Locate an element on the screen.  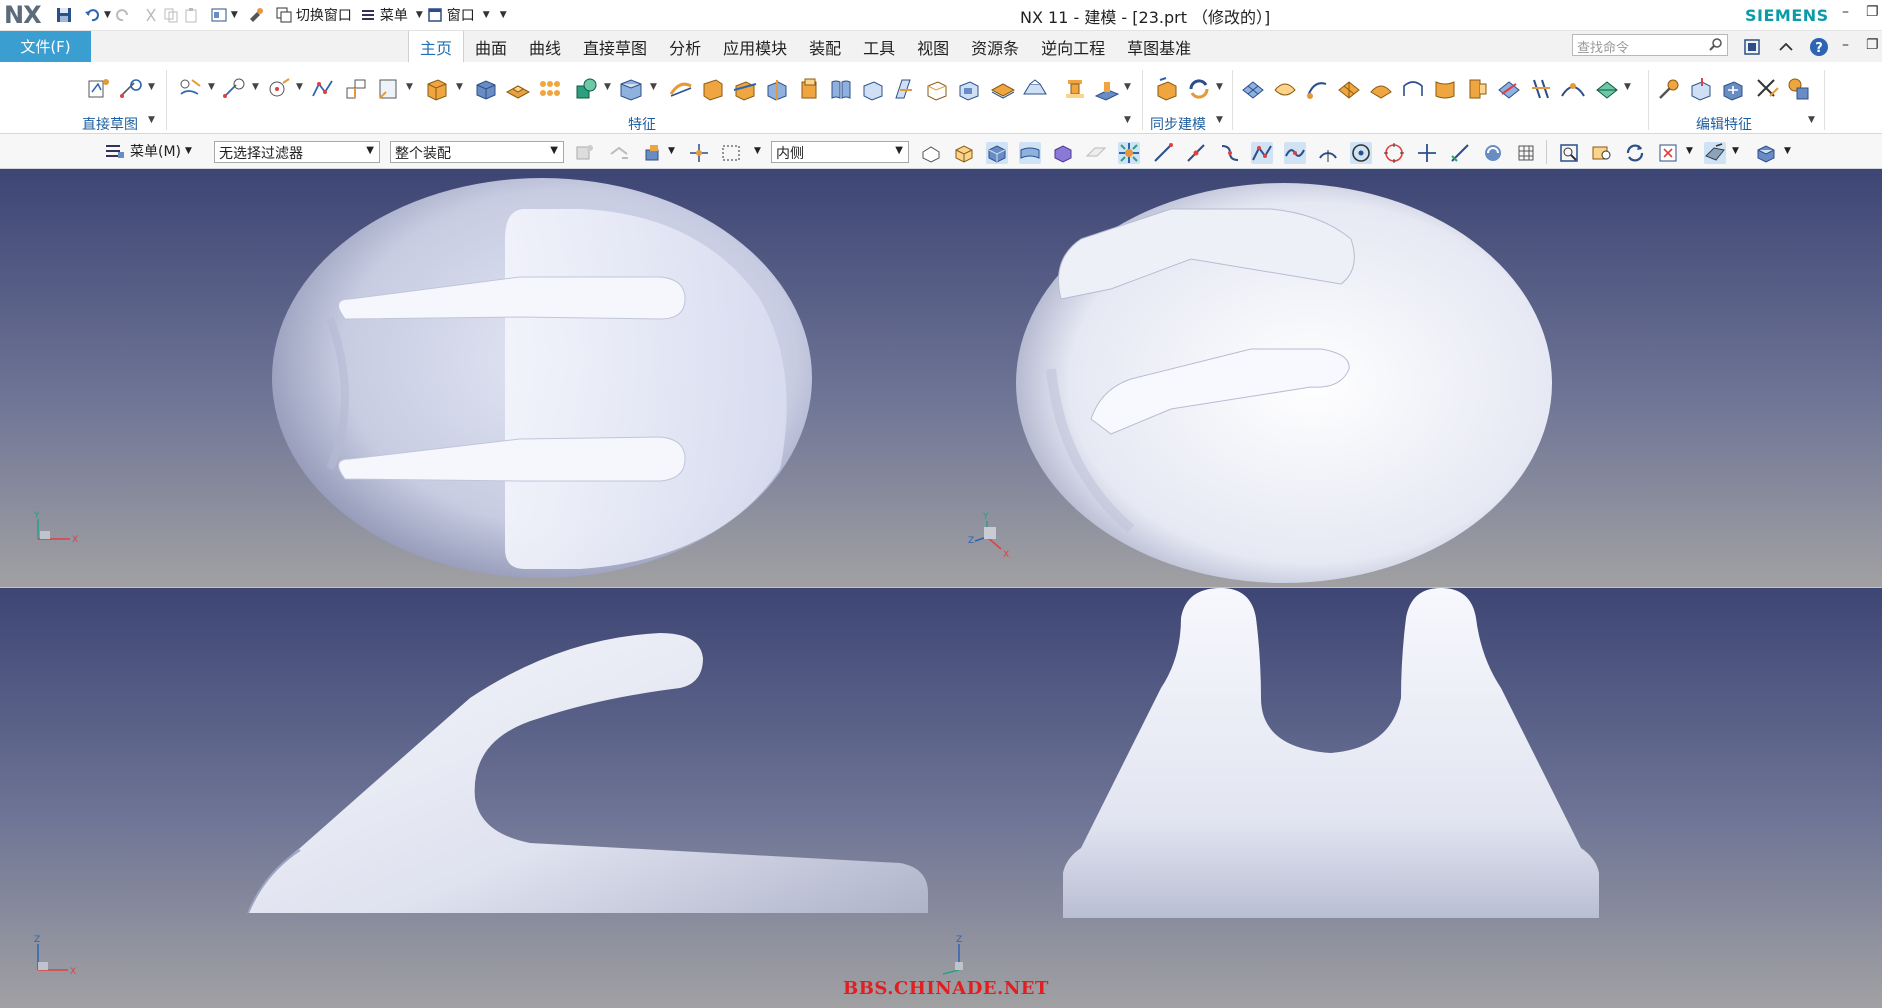
orient-view-dropdown-icon: ▼ is located at coordinates (1689, 151).